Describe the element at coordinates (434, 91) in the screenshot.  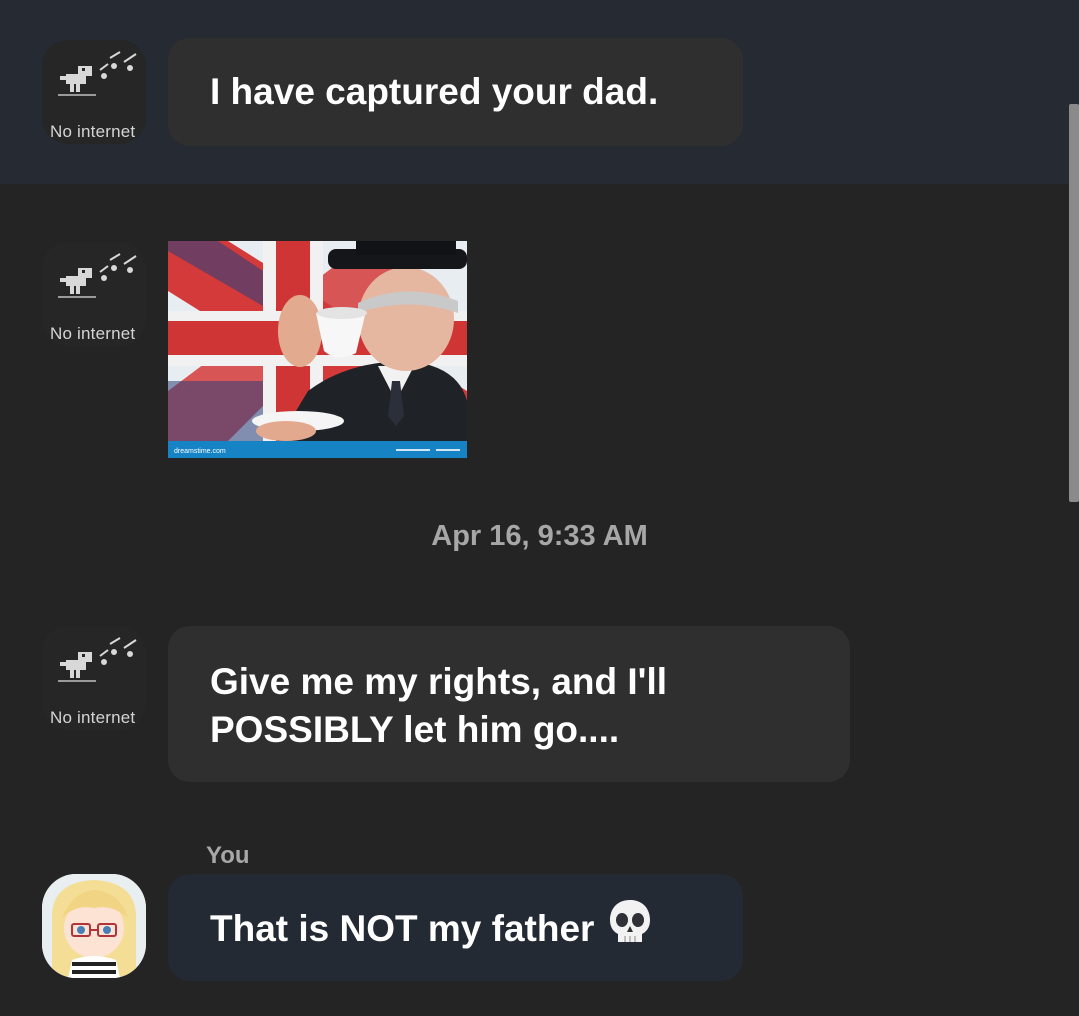
I see `message-text: I have captured your dad.` at that location.